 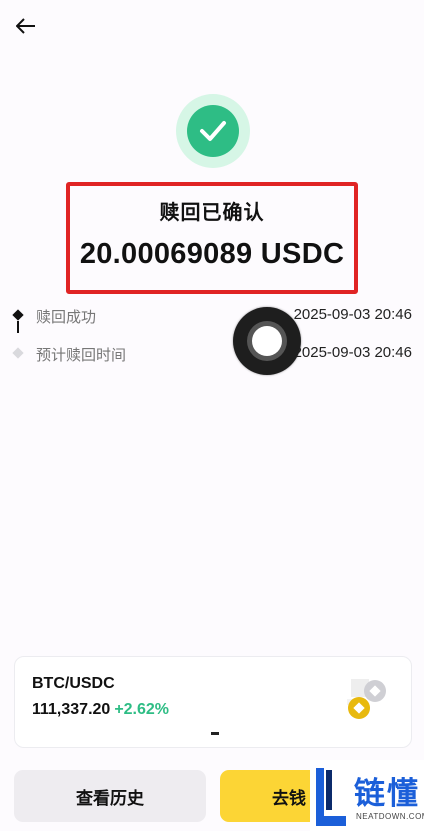 I want to click on watermark-subtext: NEATDOWN.COM, so click(x=390, y=816).